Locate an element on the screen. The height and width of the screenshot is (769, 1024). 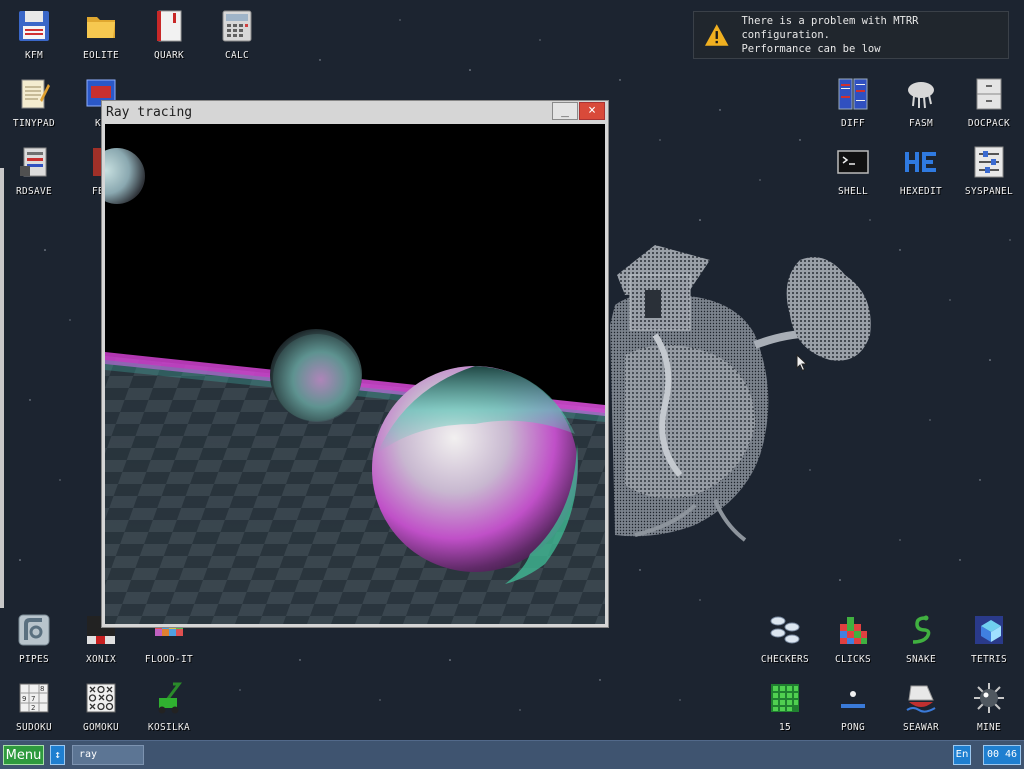
icon-label: HEXEDIT is located at coordinates (921, 191).